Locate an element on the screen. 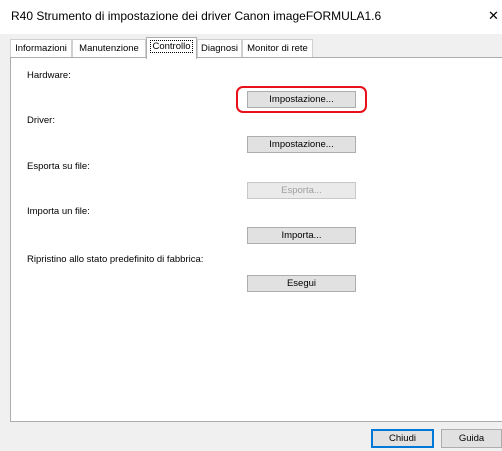 This screenshot has width=502, height=451. export-label: Esporta su file: is located at coordinates (58, 166).